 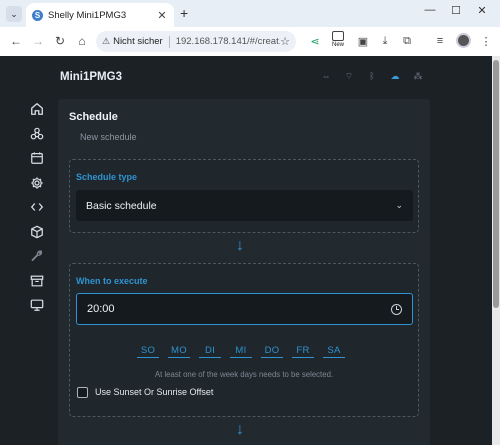 I want to click on sidebar-item-tools, so click(x=37, y=256).